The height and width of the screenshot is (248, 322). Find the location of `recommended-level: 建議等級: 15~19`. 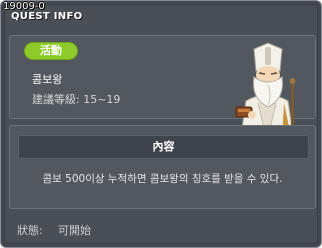

recommended-level: 建議等級: 15~19 is located at coordinates (76, 99).